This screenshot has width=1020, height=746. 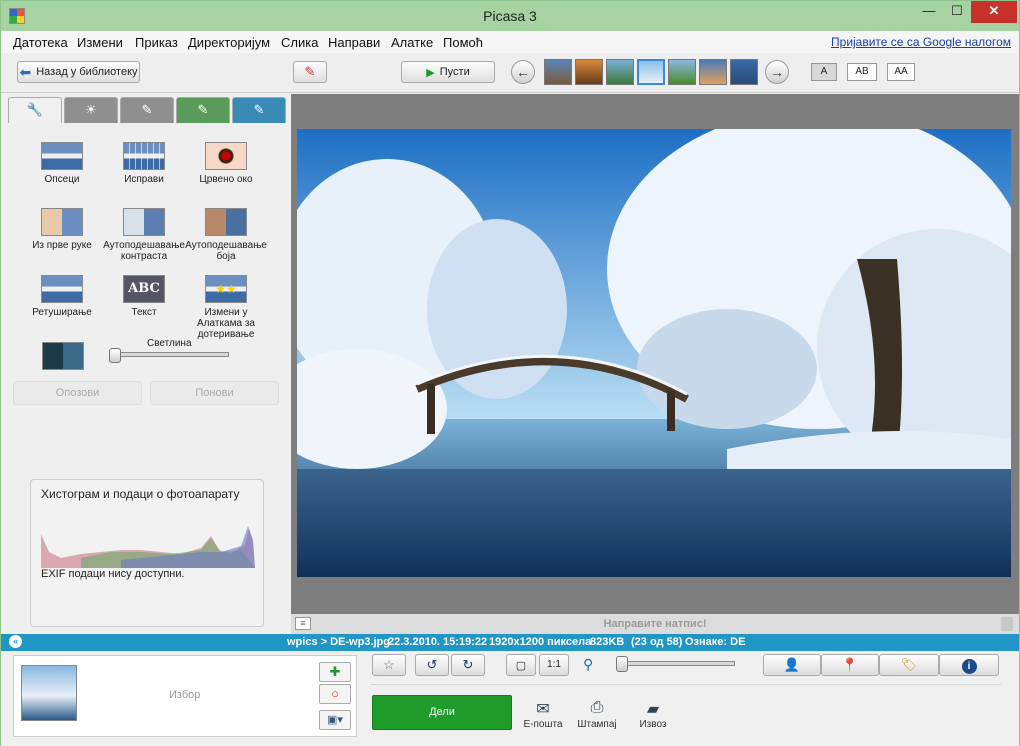 I want to click on rotate-left-icon: ↺, so click(x=432, y=664).